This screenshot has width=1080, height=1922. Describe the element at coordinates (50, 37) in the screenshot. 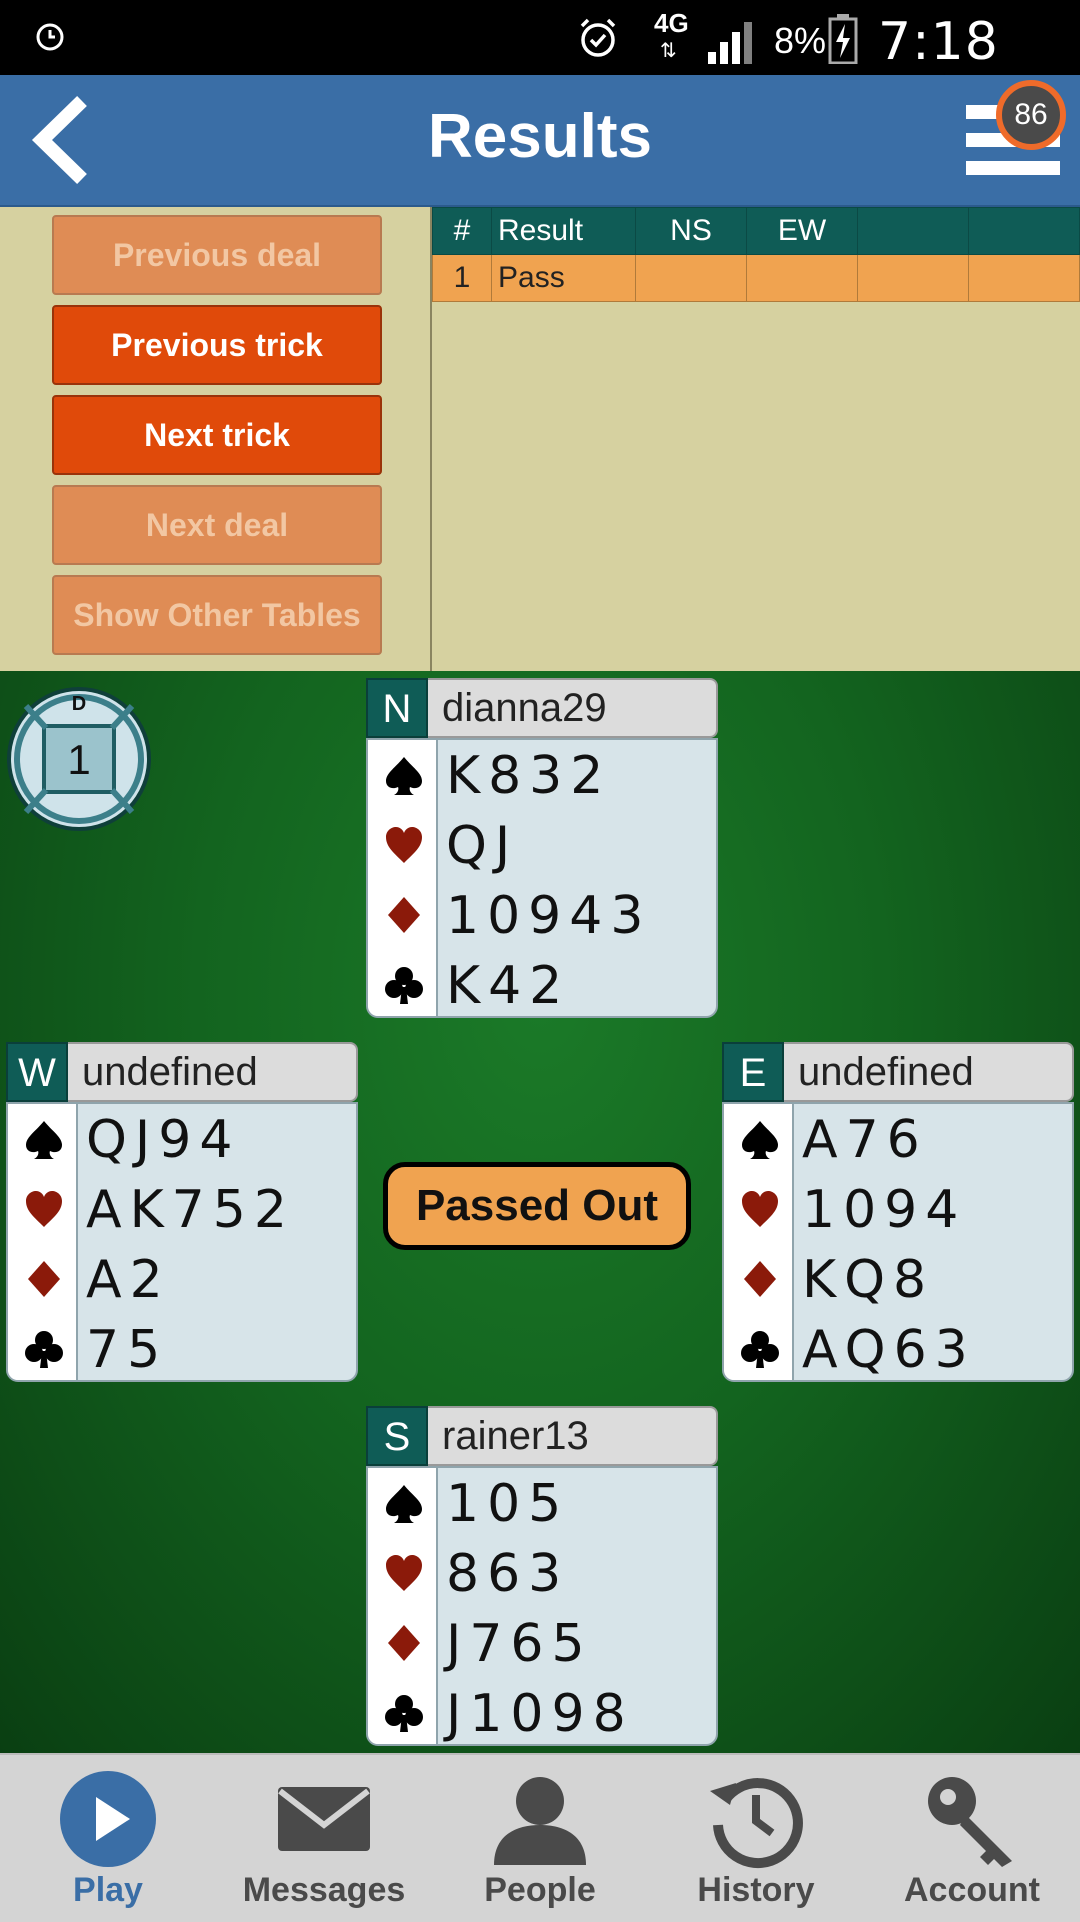

I see `alarm-icon` at that location.